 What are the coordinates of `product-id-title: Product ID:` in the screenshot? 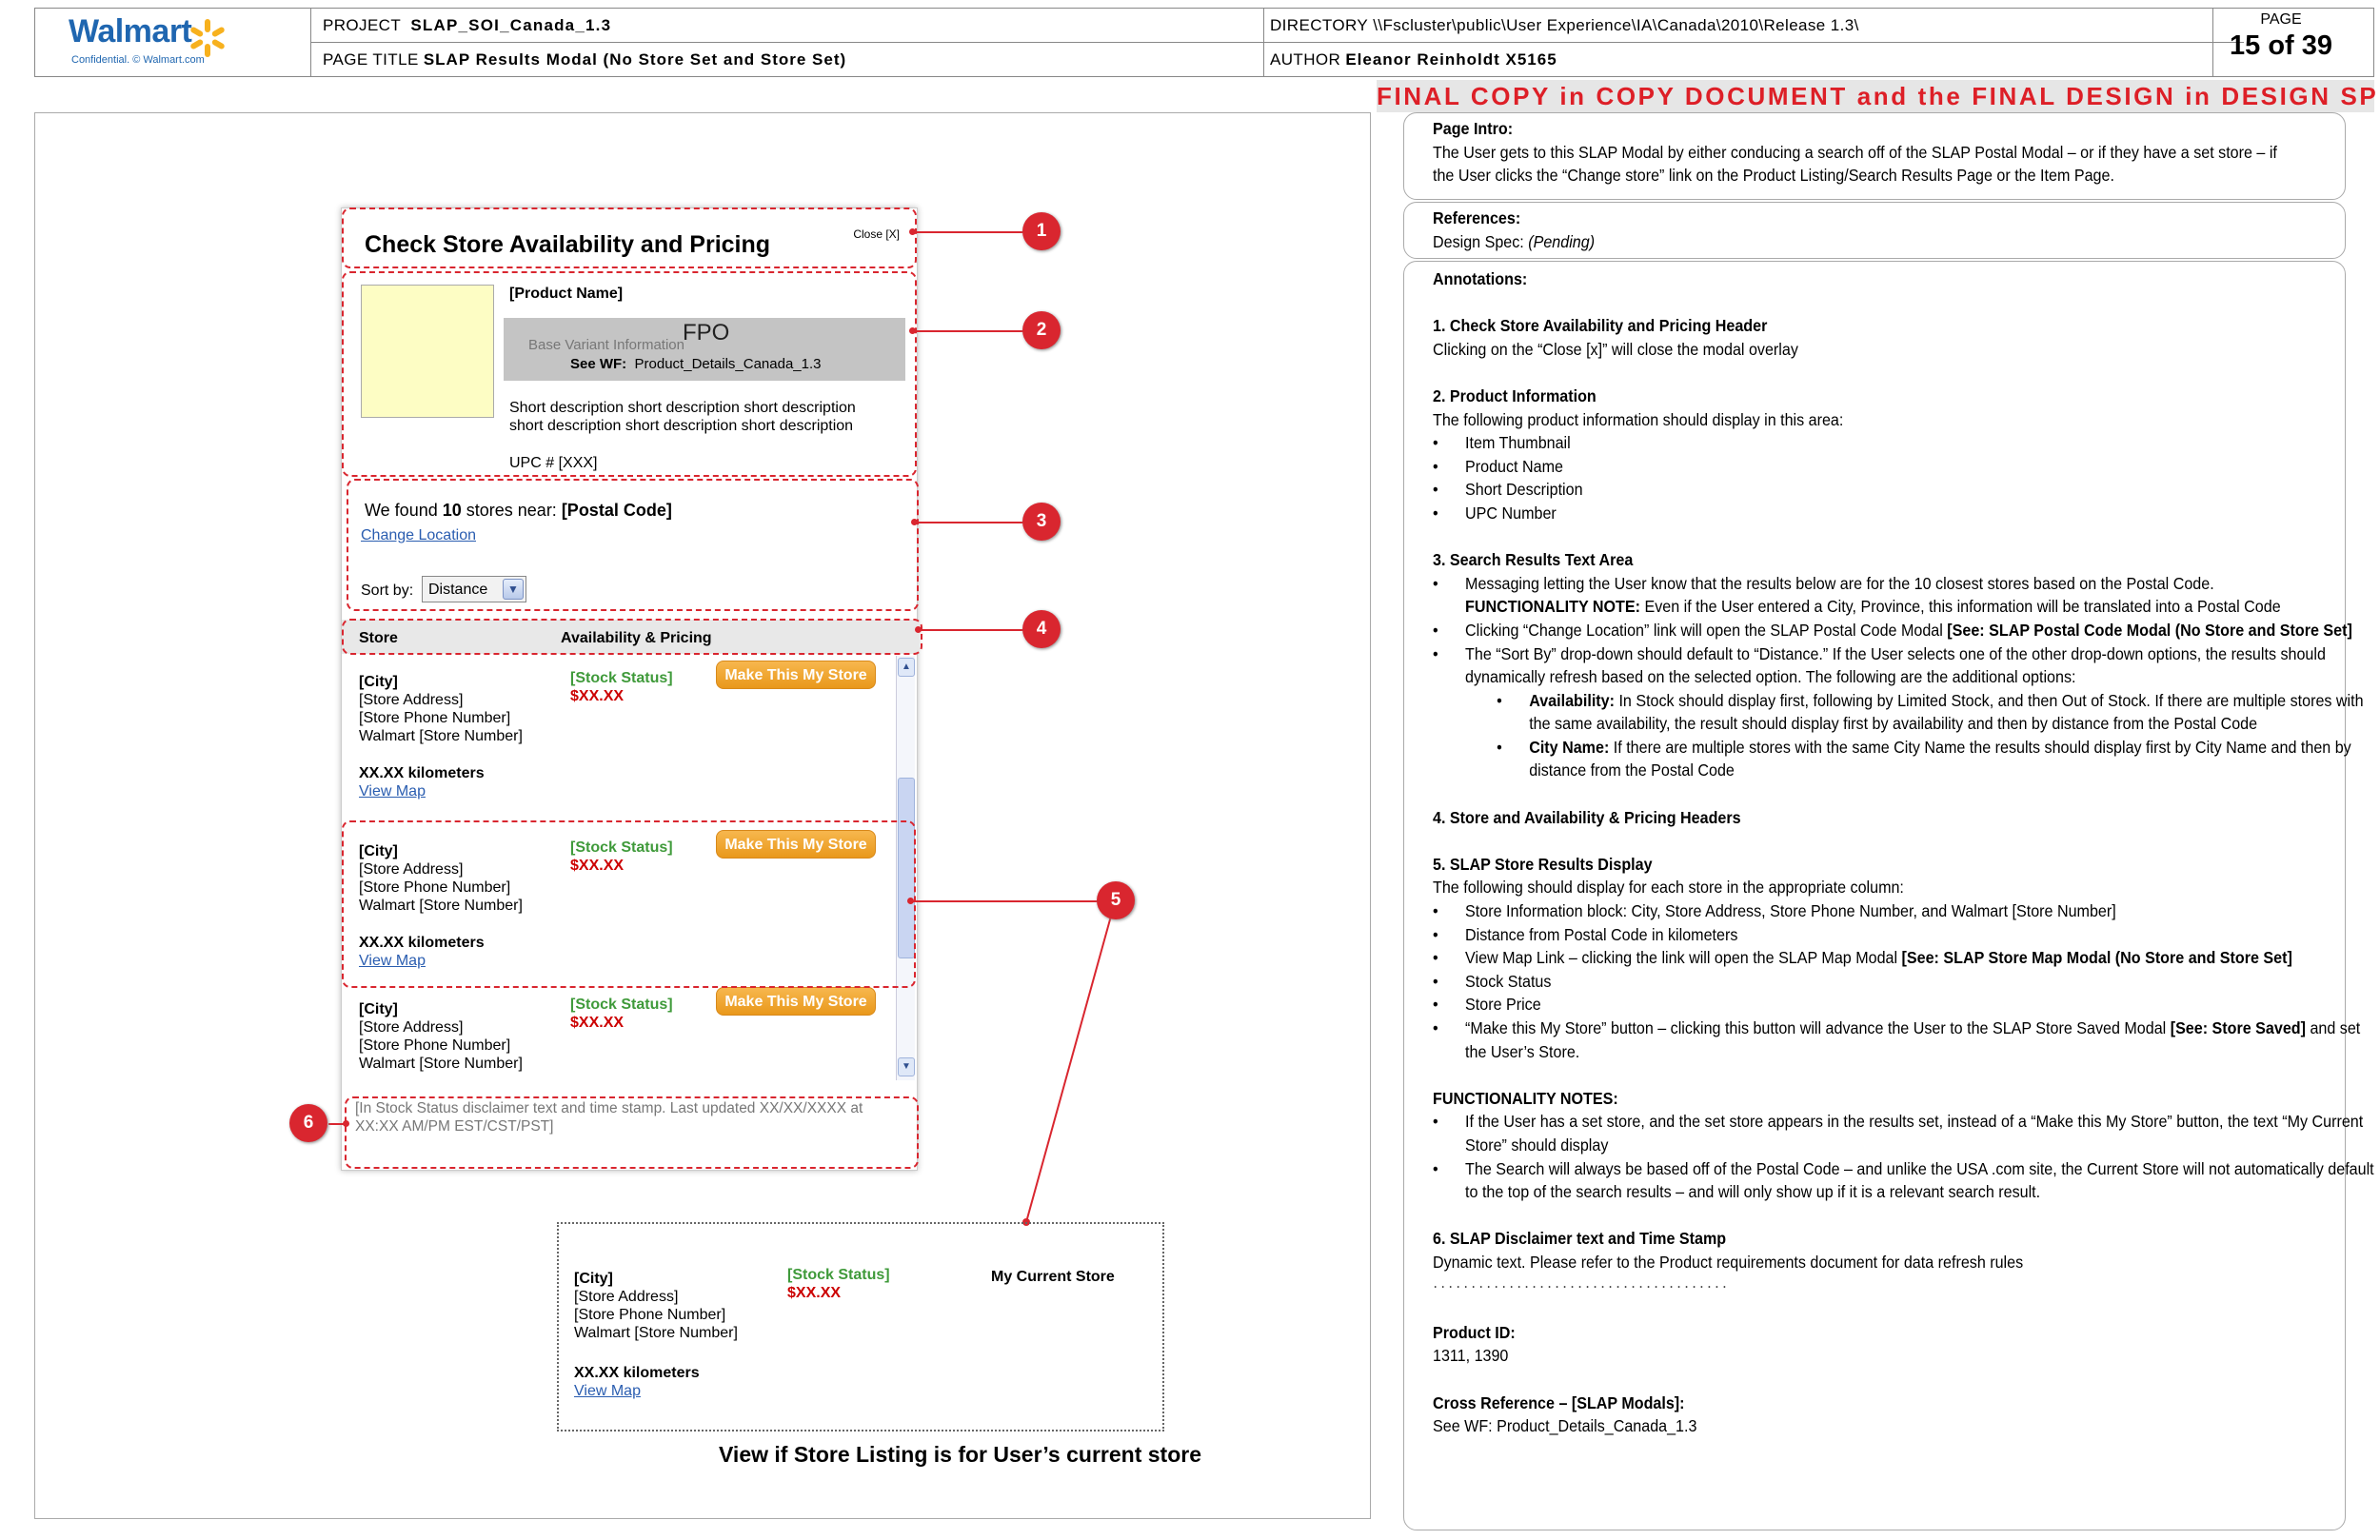 It's located at (1474, 1332).